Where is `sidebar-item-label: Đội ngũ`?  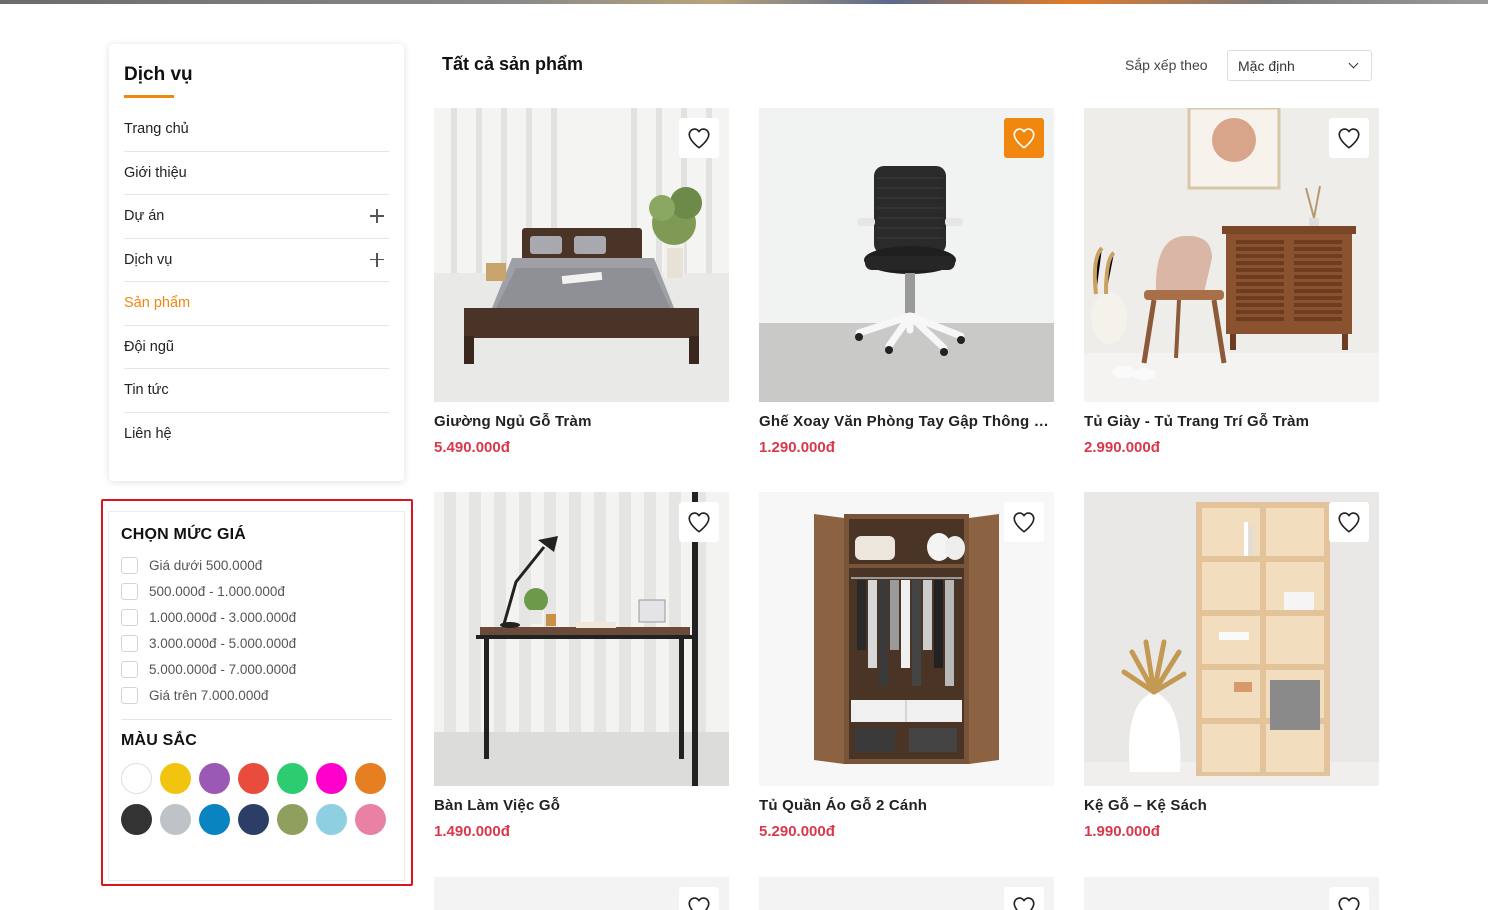 sidebar-item-label: Đội ngũ is located at coordinates (149, 346).